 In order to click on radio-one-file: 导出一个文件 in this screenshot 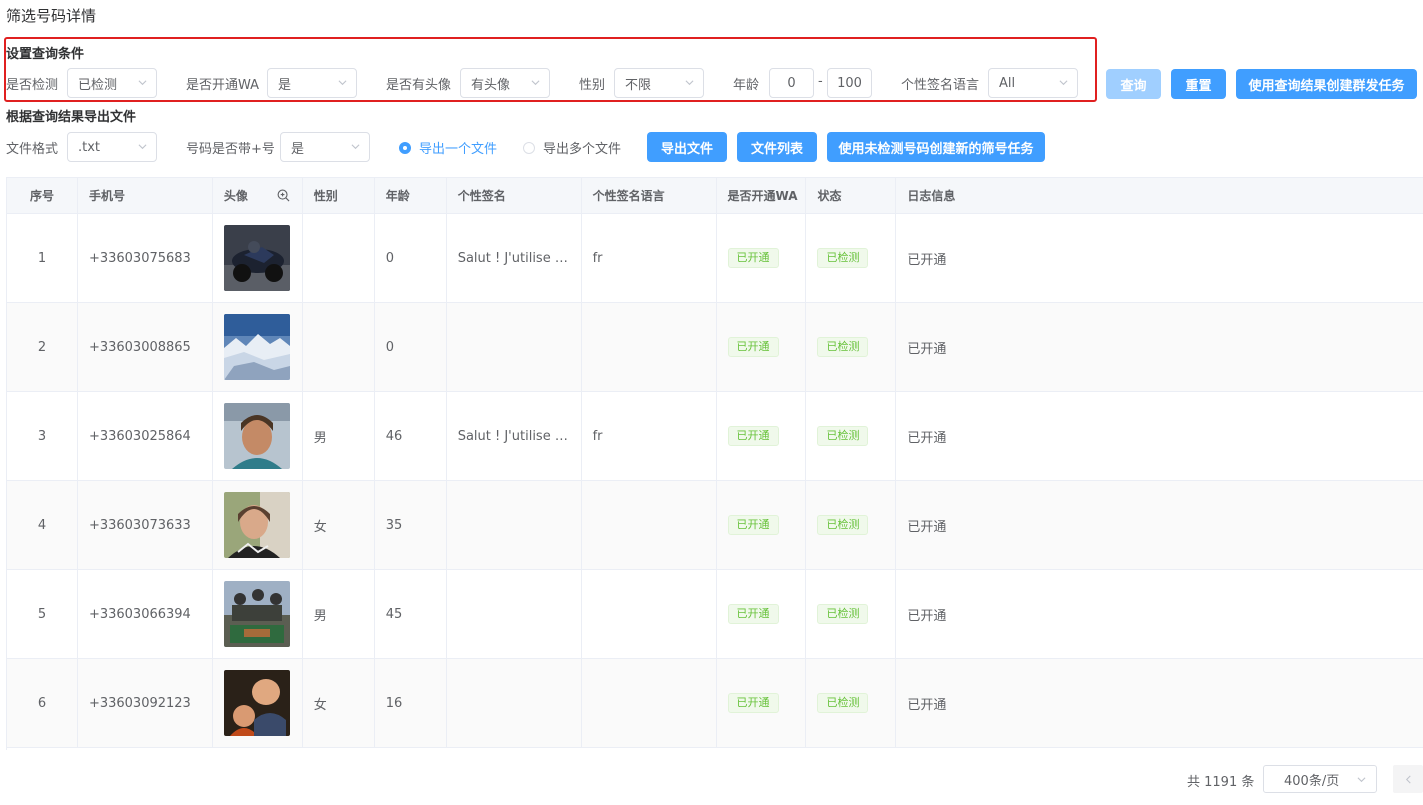, I will do `click(448, 147)`.